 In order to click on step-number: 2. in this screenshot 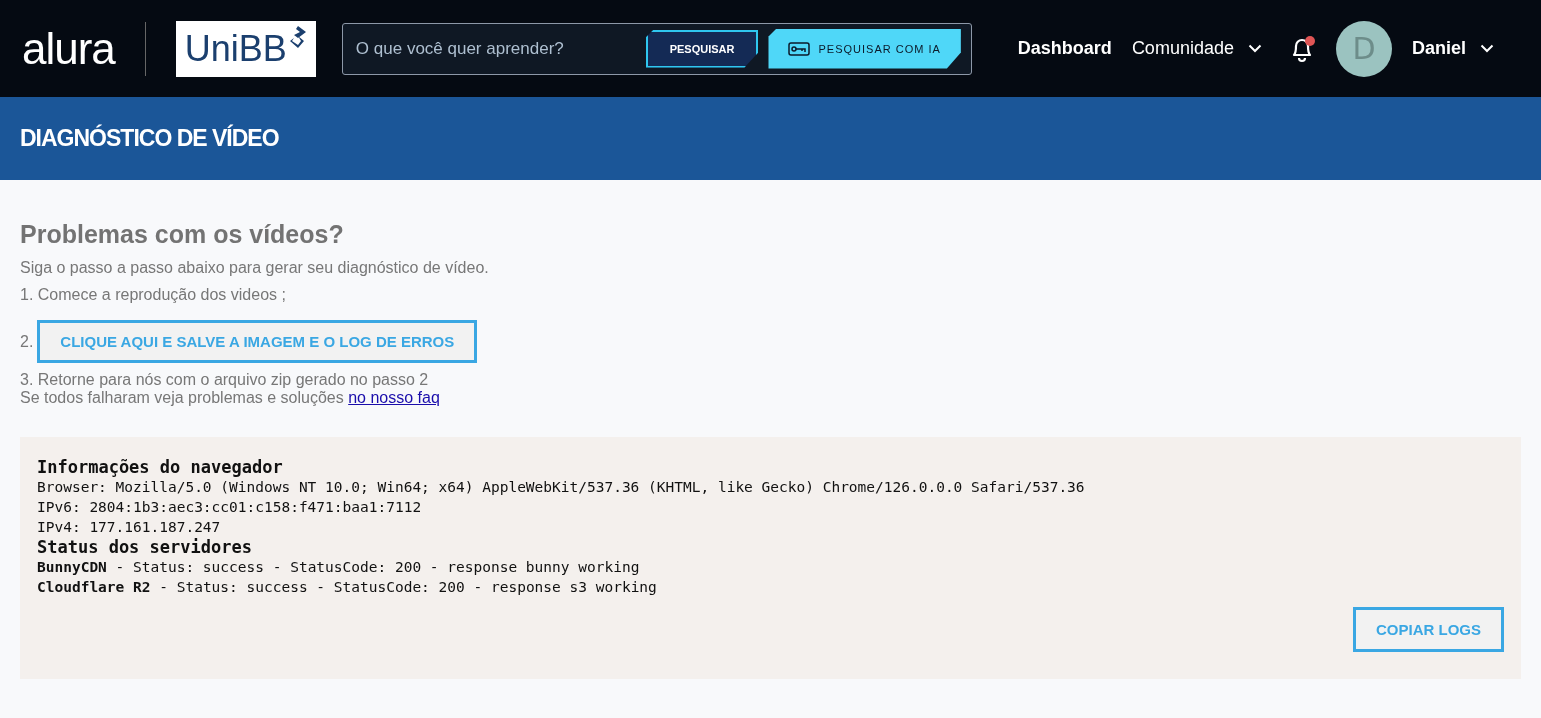, I will do `click(27, 341)`.